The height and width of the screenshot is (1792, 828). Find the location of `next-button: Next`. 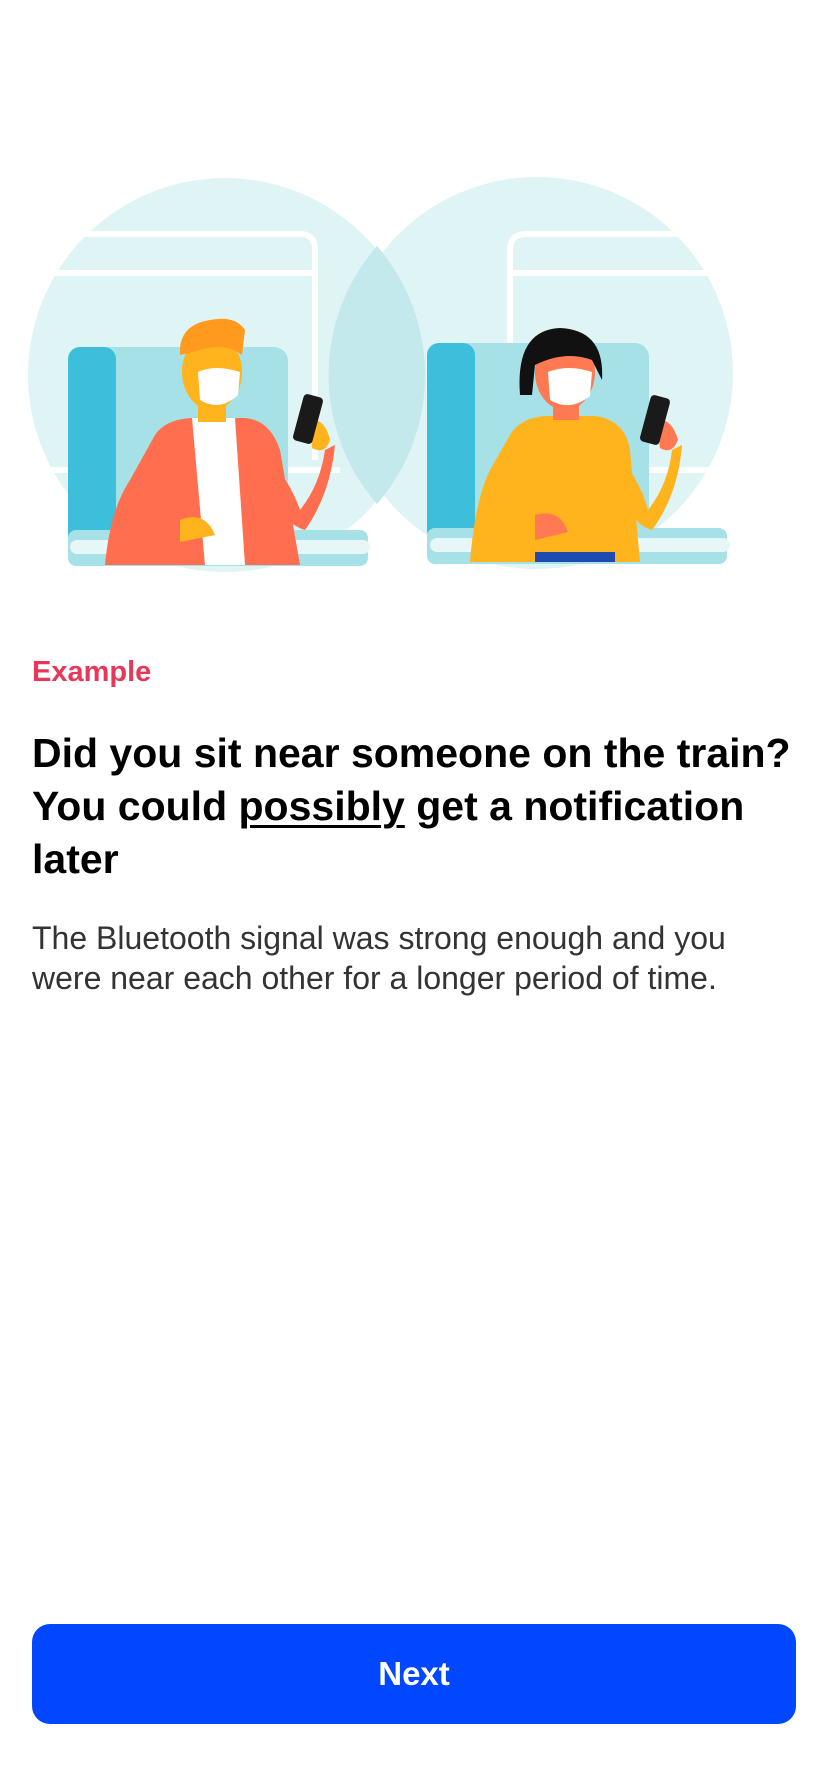

next-button: Next is located at coordinates (414, 1674).